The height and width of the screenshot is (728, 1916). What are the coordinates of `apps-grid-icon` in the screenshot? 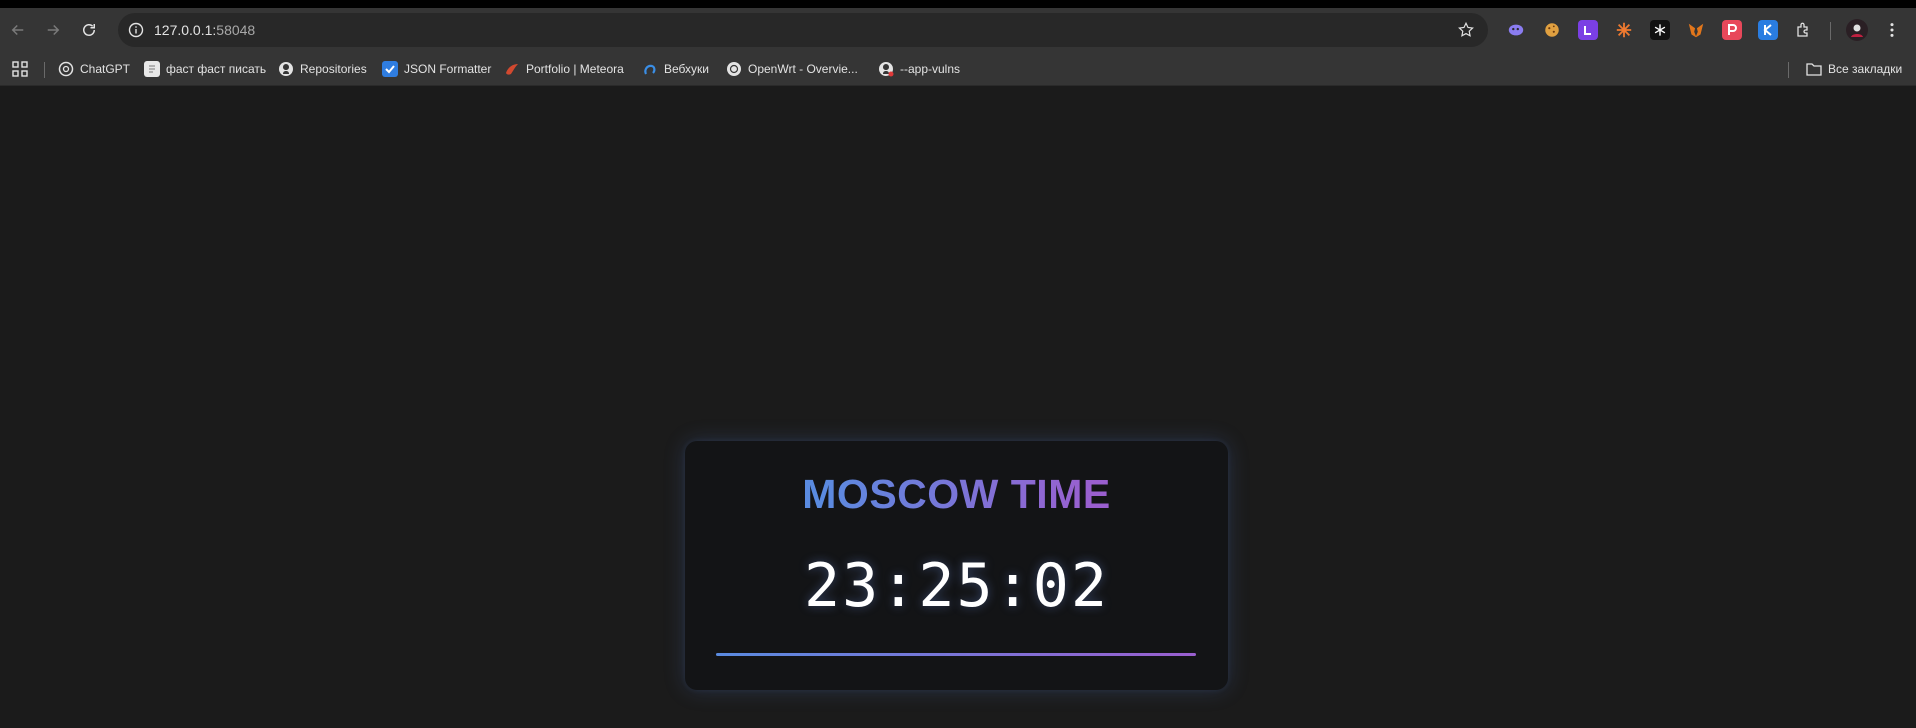 It's located at (20, 69).